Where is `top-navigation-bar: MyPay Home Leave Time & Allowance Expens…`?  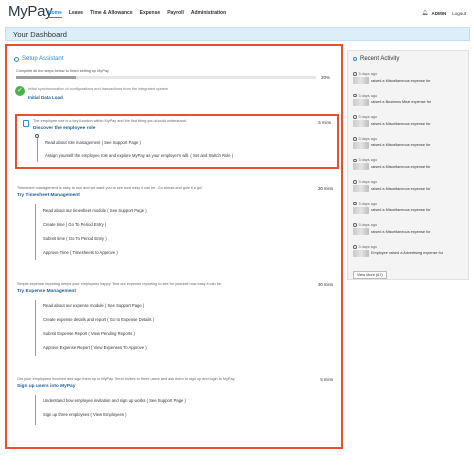
top-navigation-bar: MyPay Home Leave Time & Allowance Expens… is located at coordinates (237, 13).